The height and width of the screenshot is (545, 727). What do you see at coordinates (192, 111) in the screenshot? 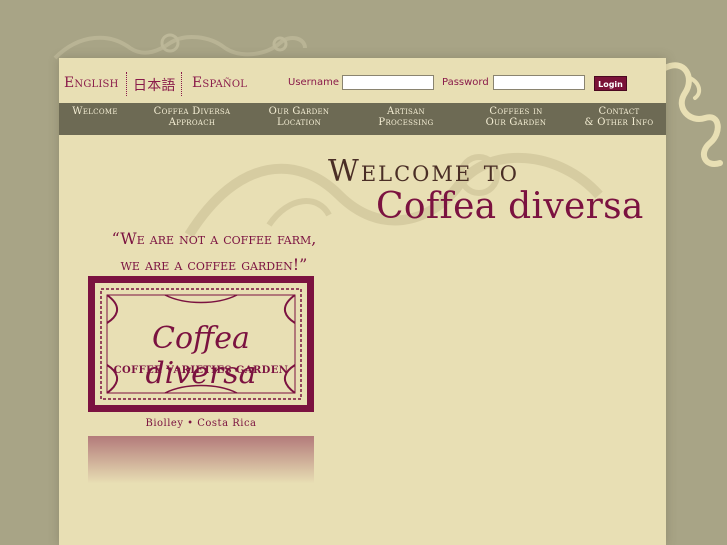
I see `nav-label: Coffea Diversa` at bounding box center [192, 111].